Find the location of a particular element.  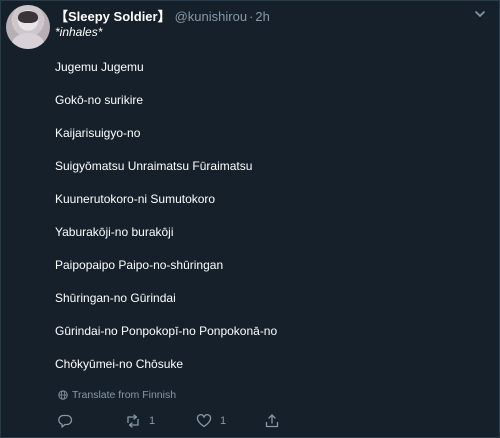

tweet-line: Jugemu Jugemu is located at coordinates (99, 67).